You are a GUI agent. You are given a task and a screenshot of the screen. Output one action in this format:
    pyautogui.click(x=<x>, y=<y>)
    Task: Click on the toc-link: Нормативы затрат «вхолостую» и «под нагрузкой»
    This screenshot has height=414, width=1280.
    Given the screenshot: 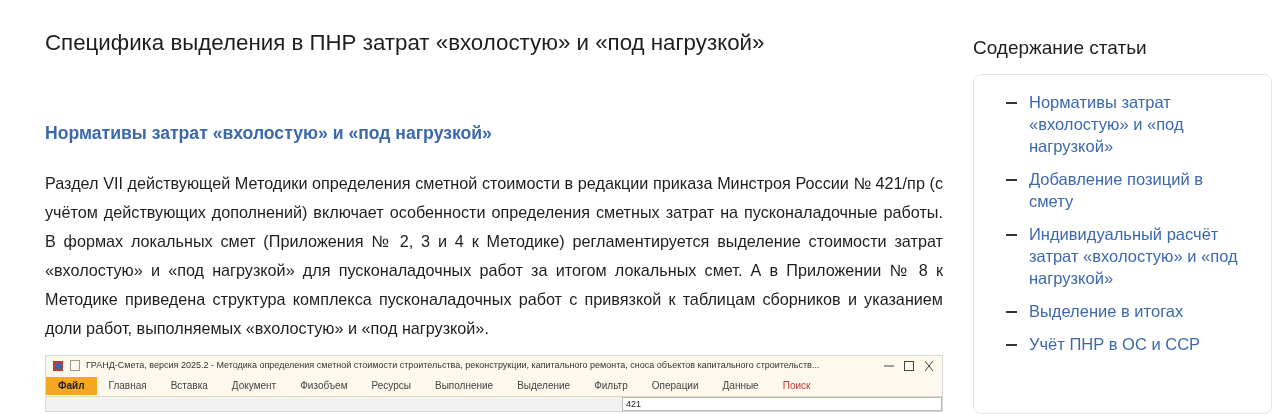 What is the action you would take?
    pyautogui.click(x=1140, y=124)
    